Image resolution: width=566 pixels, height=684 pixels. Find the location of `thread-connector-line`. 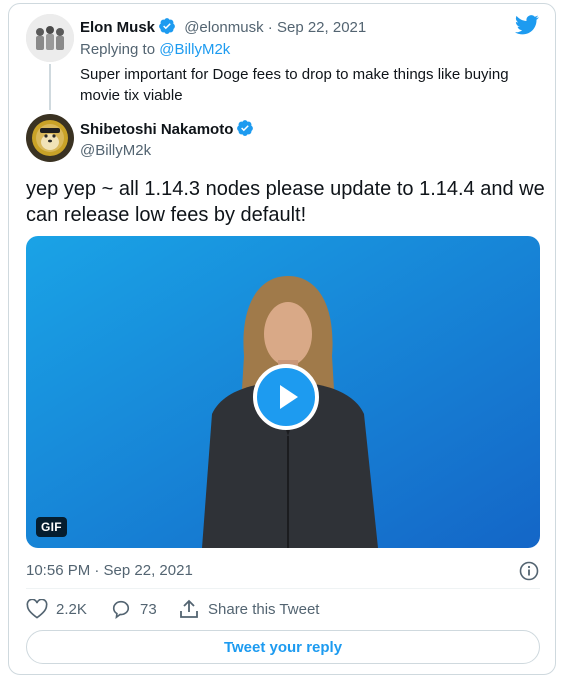

thread-connector-line is located at coordinates (50, 87).